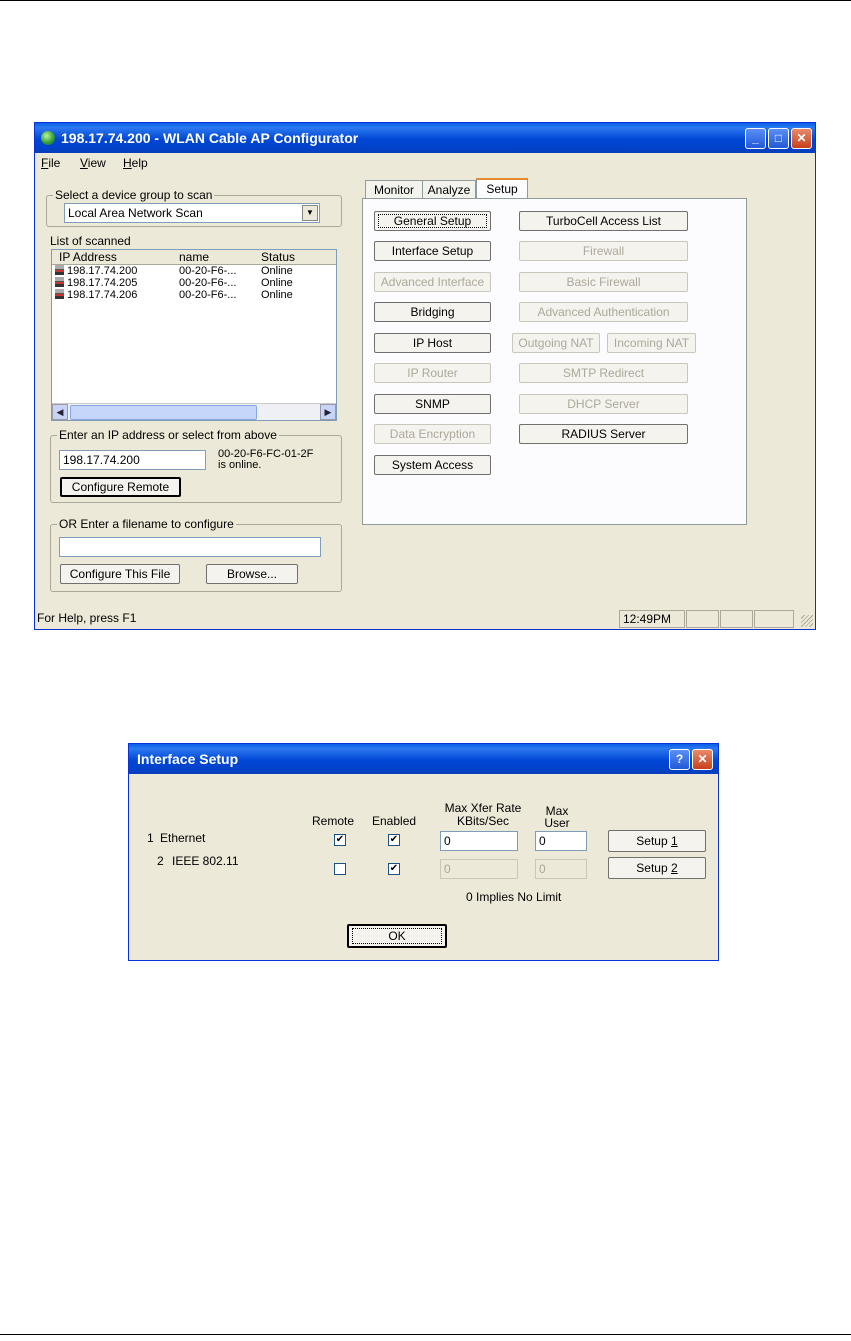  I want to click on smtp-redirect-button: SMTP Redirect, so click(603, 373).